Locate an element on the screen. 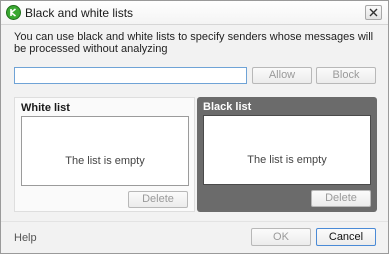  kaspersky-k-icon is located at coordinates (13, 12).